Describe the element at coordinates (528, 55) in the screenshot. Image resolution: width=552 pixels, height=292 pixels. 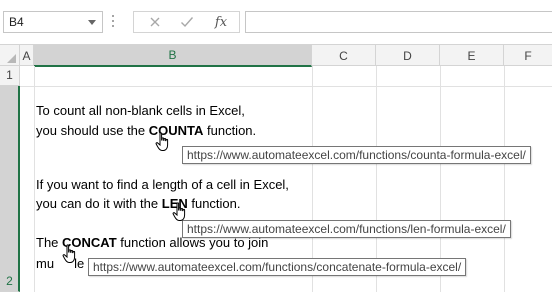
I see `column-header-f: F` at that location.